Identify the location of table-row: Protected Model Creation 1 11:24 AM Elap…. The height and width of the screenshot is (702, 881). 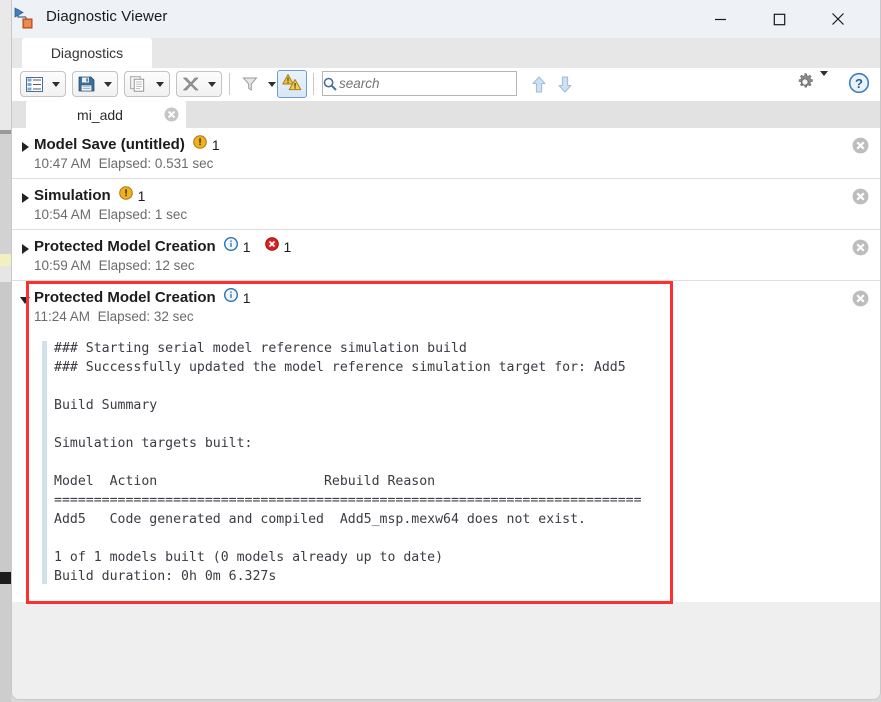
(446, 306).